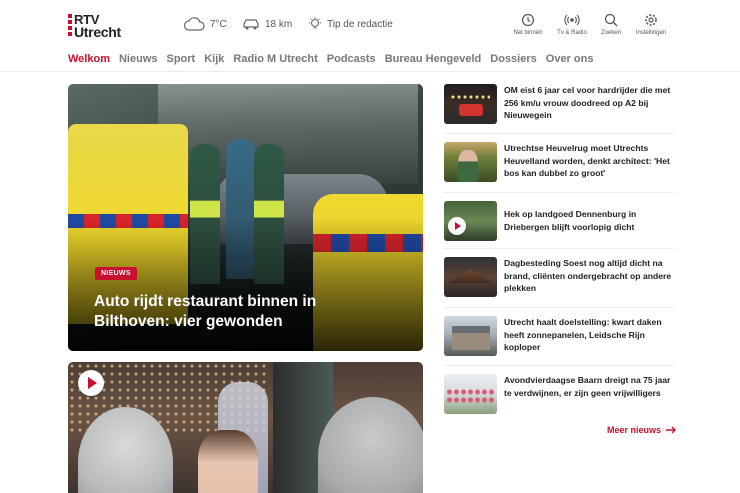 The height and width of the screenshot is (493, 740). I want to click on rtv-utrecht-logo: RTV Utrecht, so click(99, 26).